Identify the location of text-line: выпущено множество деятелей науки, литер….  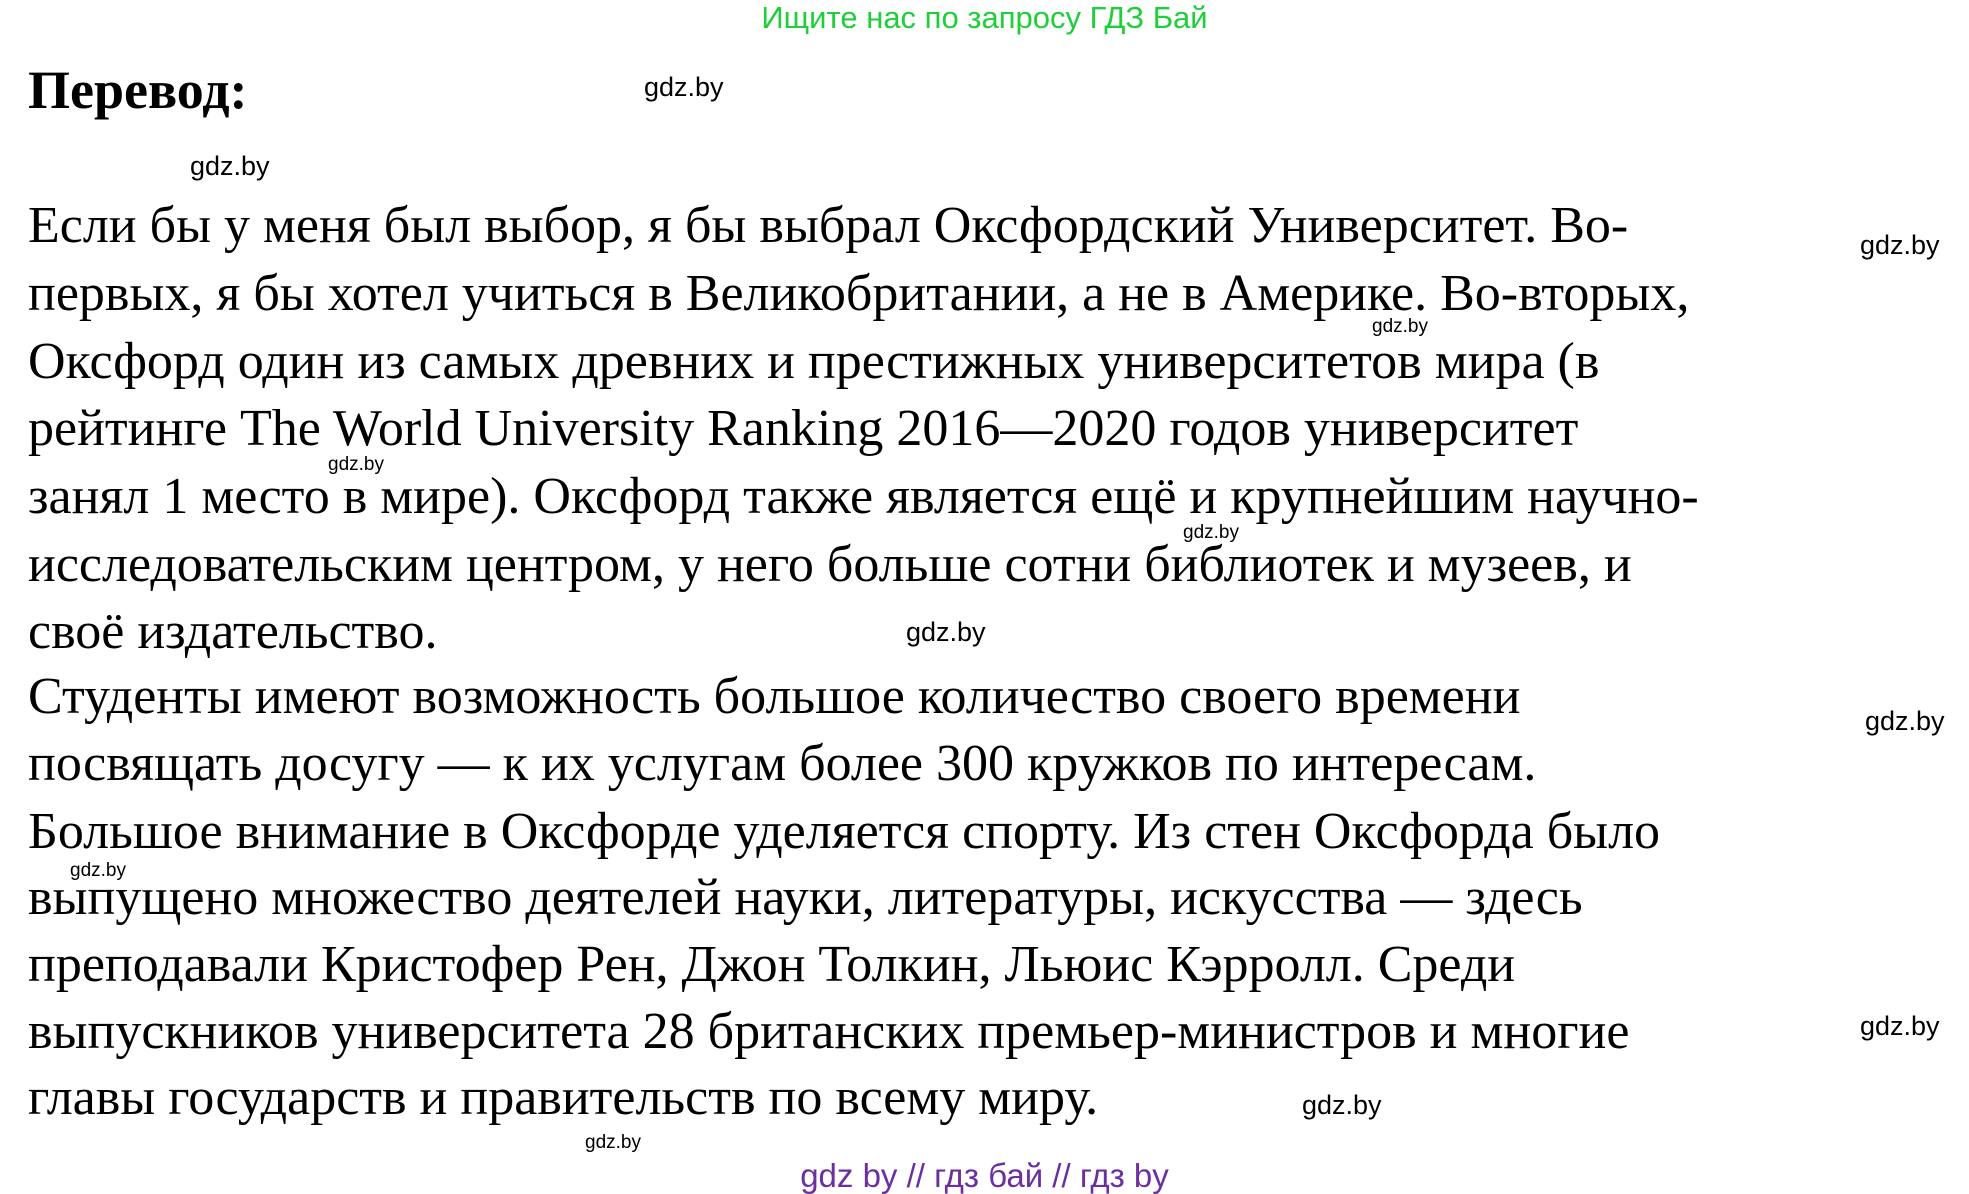
(805, 897).